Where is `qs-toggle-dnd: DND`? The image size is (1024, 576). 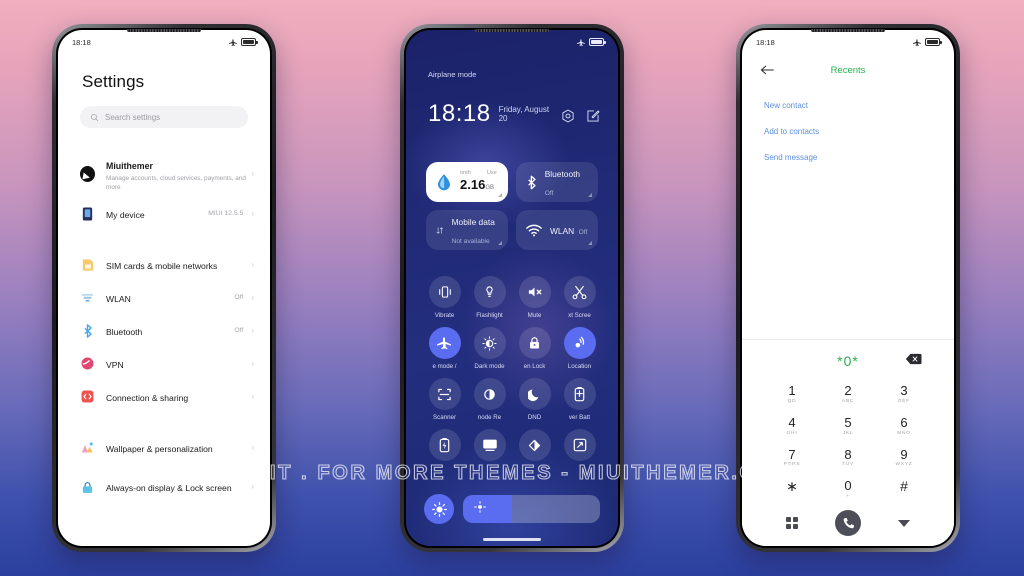
qs-toggle-dnd: DND is located at coordinates (534, 399).